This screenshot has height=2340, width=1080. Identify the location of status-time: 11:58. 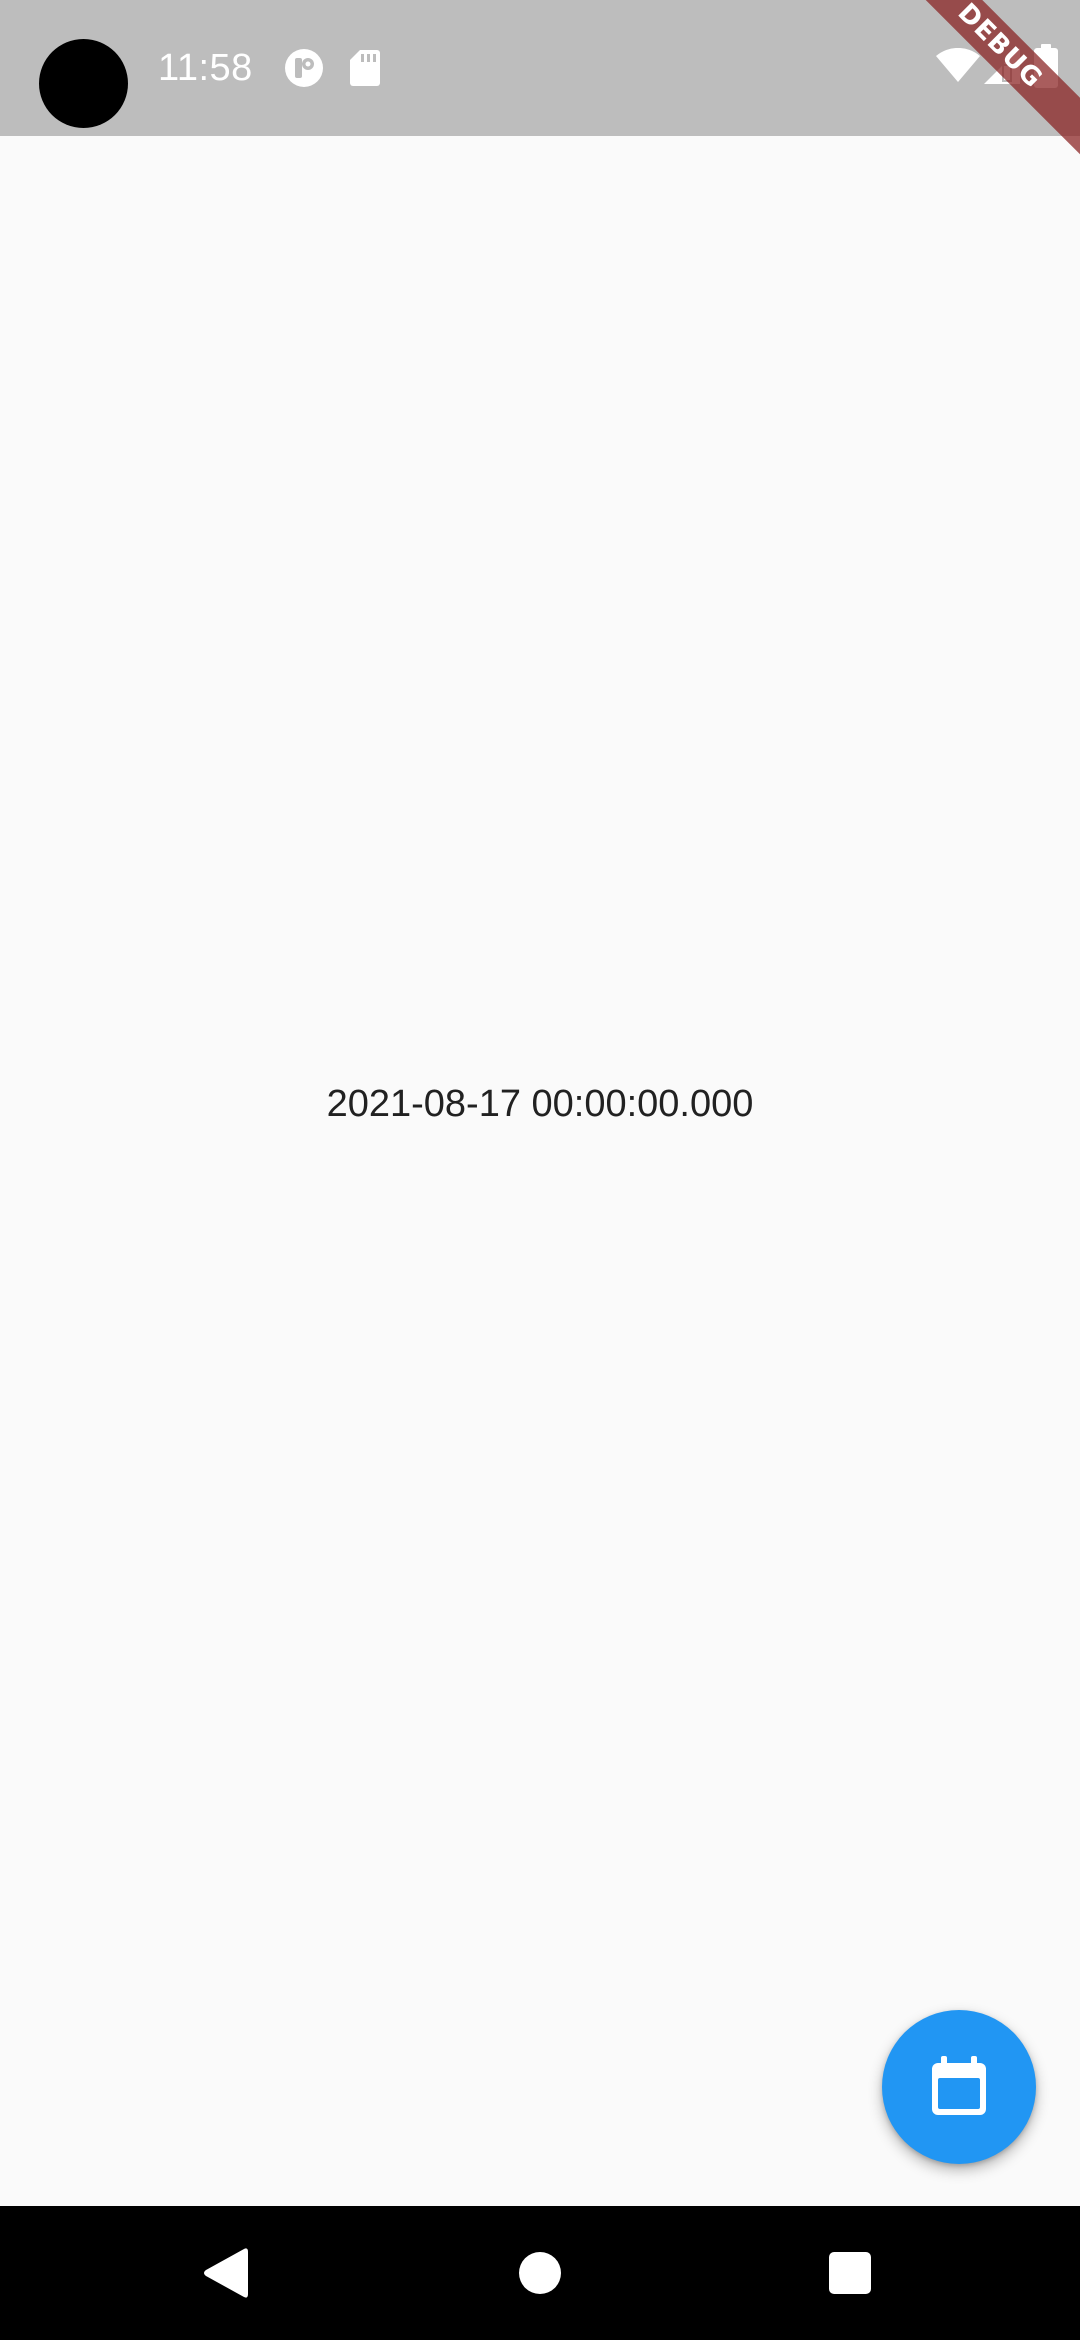
(205, 68).